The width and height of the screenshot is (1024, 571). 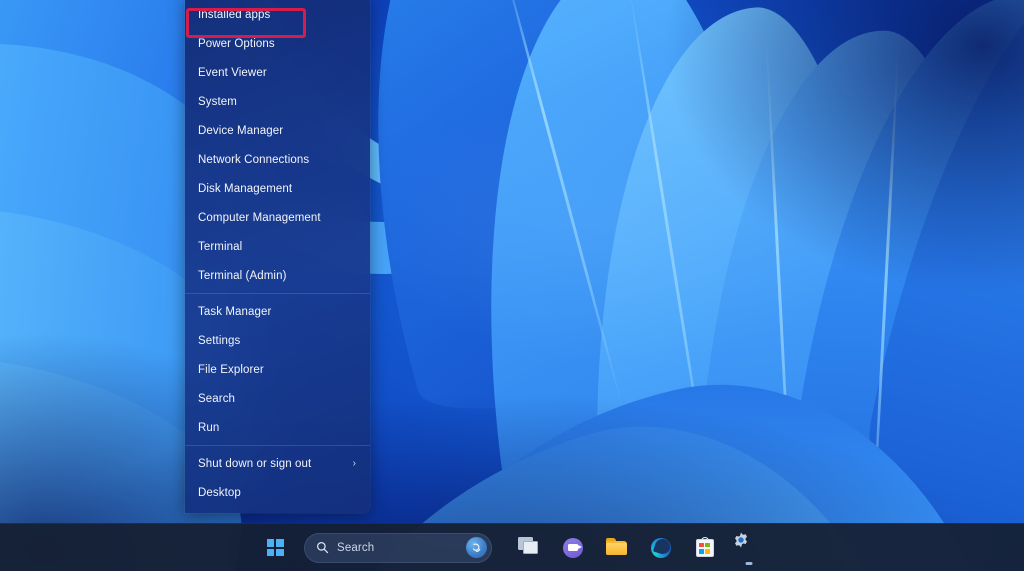 What do you see at coordinates (277, 43) in the screenshot?
I see `menu-item-power-options: Power Options` at bounding box center [277, 43].